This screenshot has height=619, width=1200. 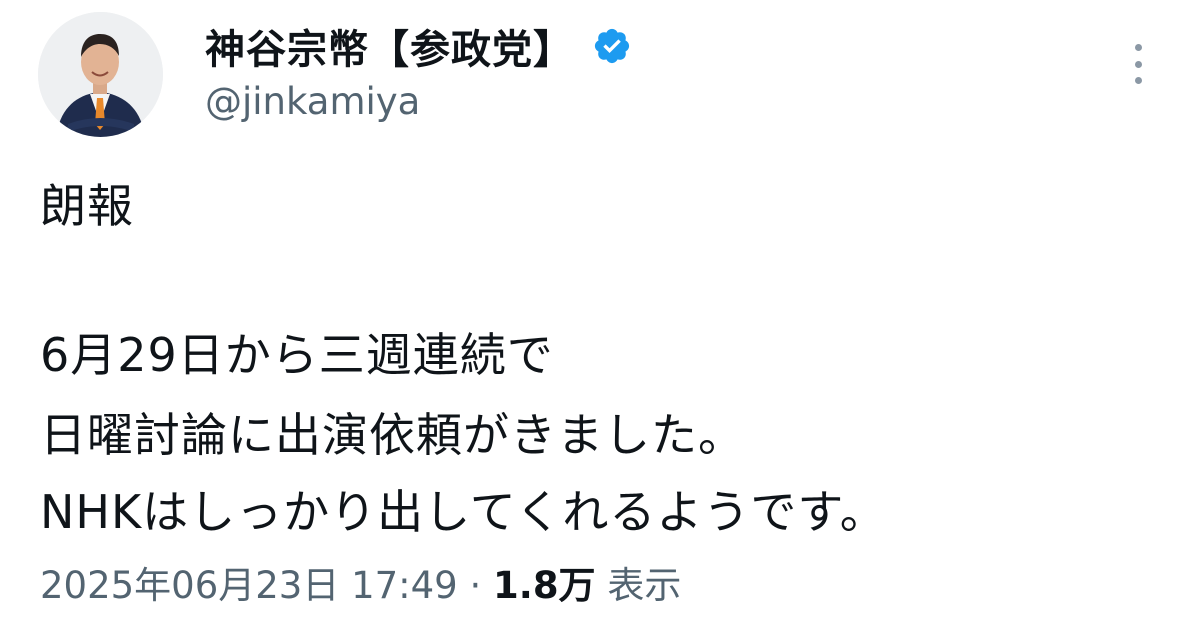 I want to click on tweet-text-line: 朗報, so click(x=87, y=206).